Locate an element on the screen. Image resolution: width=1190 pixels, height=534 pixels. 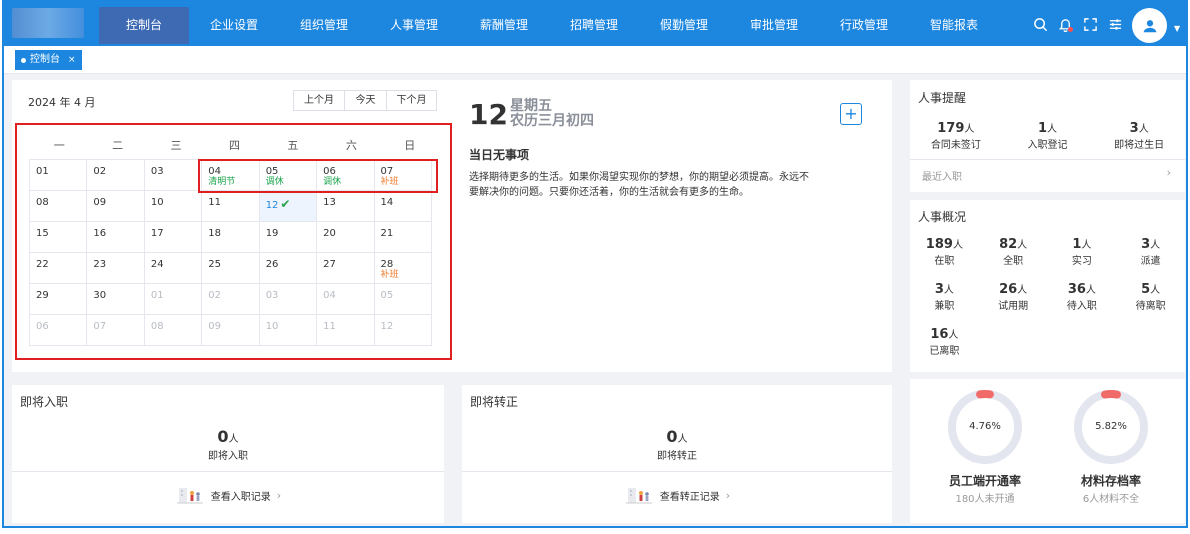
upcoming-joins-title: 即将入职 is located at coordinates (44, 402).